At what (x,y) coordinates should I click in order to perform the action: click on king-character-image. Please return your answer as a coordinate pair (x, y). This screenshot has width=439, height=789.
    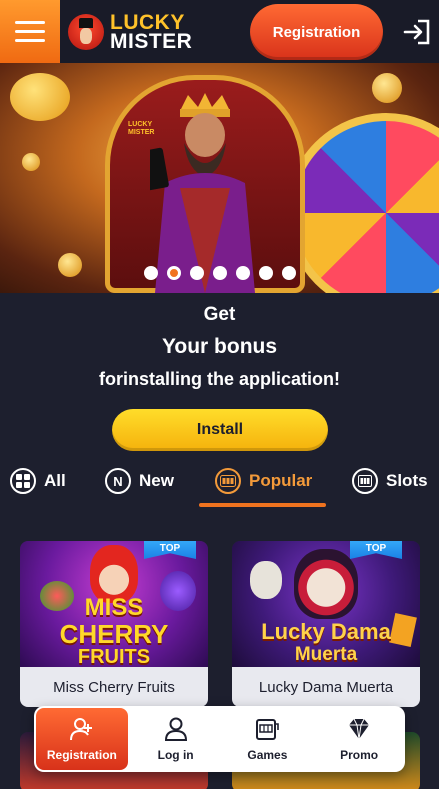
    Looking at the image, I should click on (202, 193).